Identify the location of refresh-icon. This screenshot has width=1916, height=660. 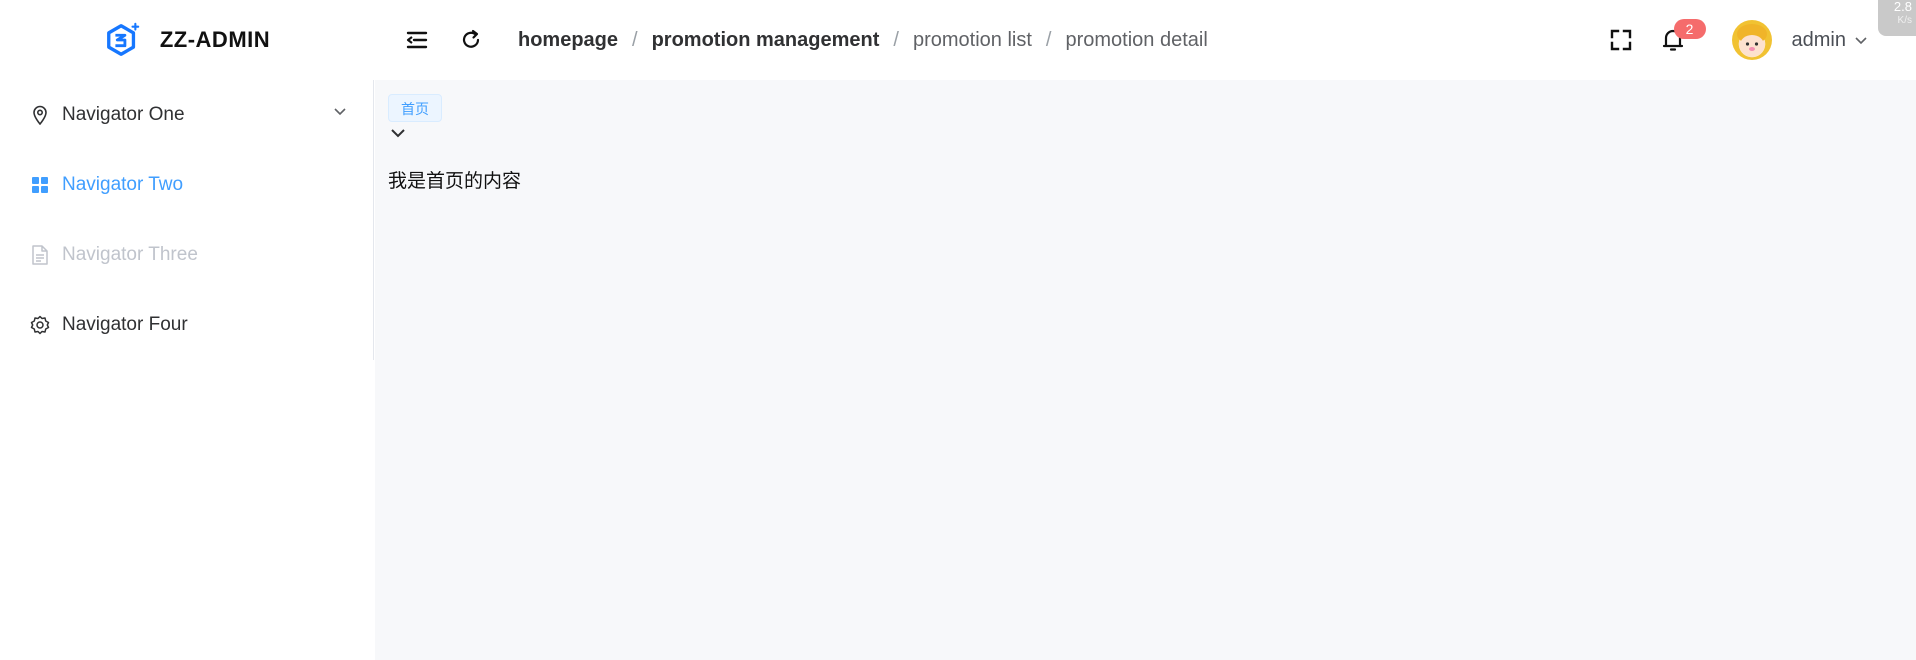
(471, 38).